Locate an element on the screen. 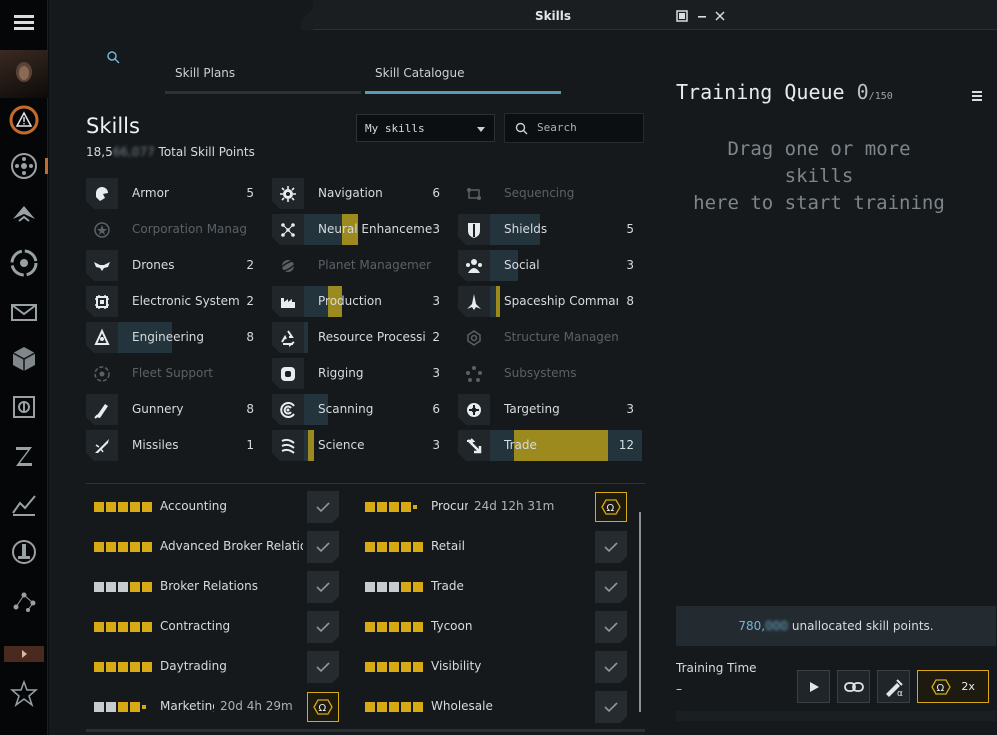  category-fleet-support: Fleet Support is located at coordinates (170, 373).